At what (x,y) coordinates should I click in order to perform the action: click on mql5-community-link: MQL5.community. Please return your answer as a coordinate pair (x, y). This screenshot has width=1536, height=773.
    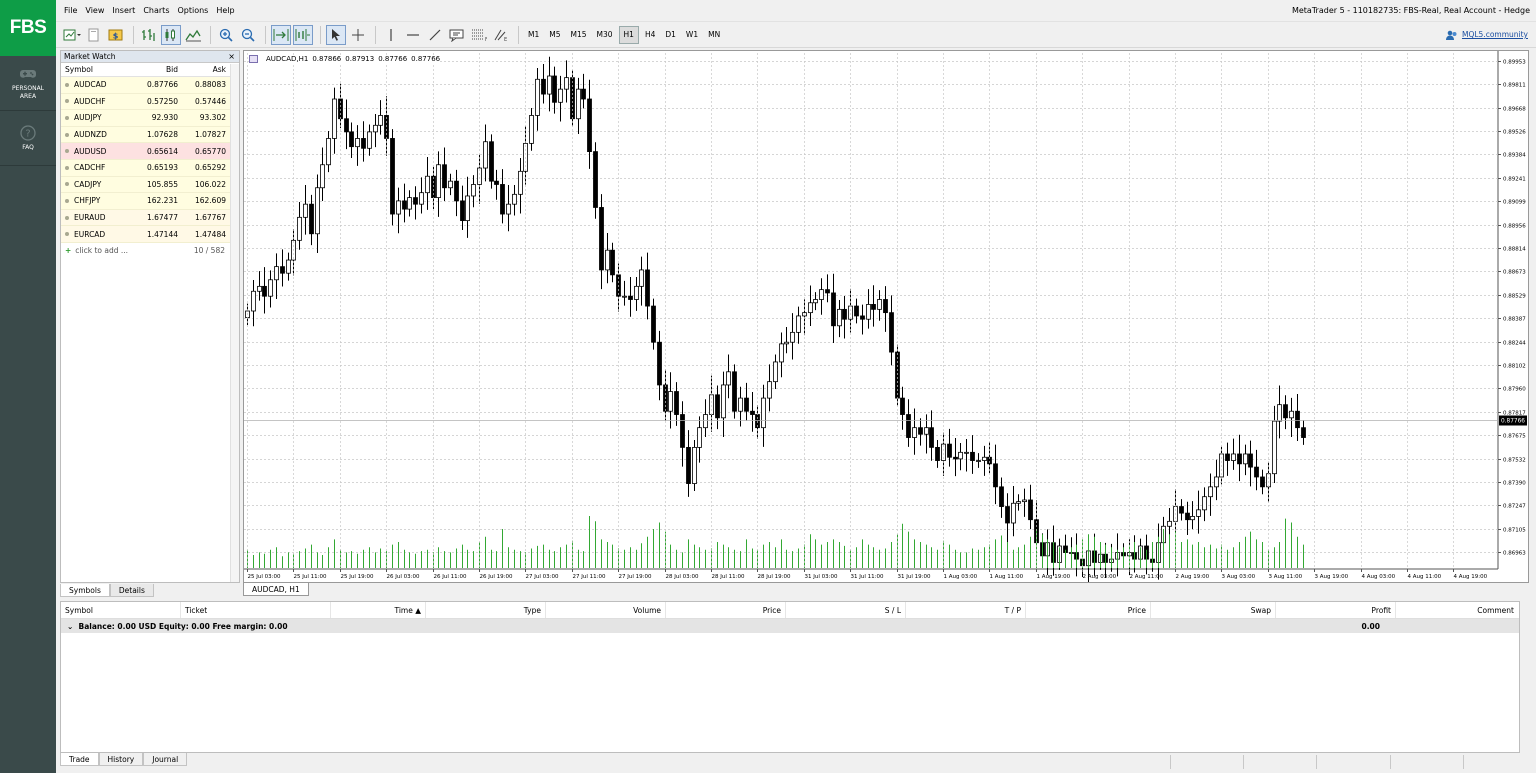
    Looking at the image, I should click on (1486, 35).